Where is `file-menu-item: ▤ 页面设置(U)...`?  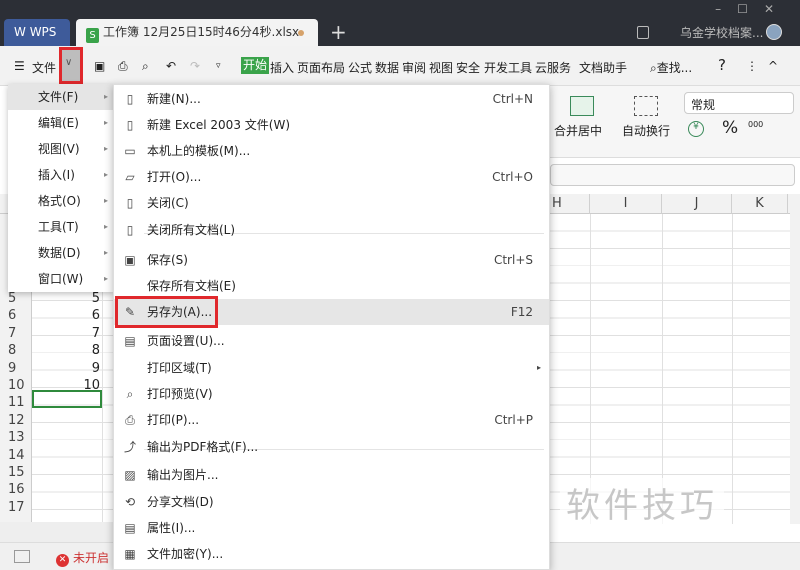
file-menu-item: ▤ 页面设置(U)... is located at coordinates (331, 341).